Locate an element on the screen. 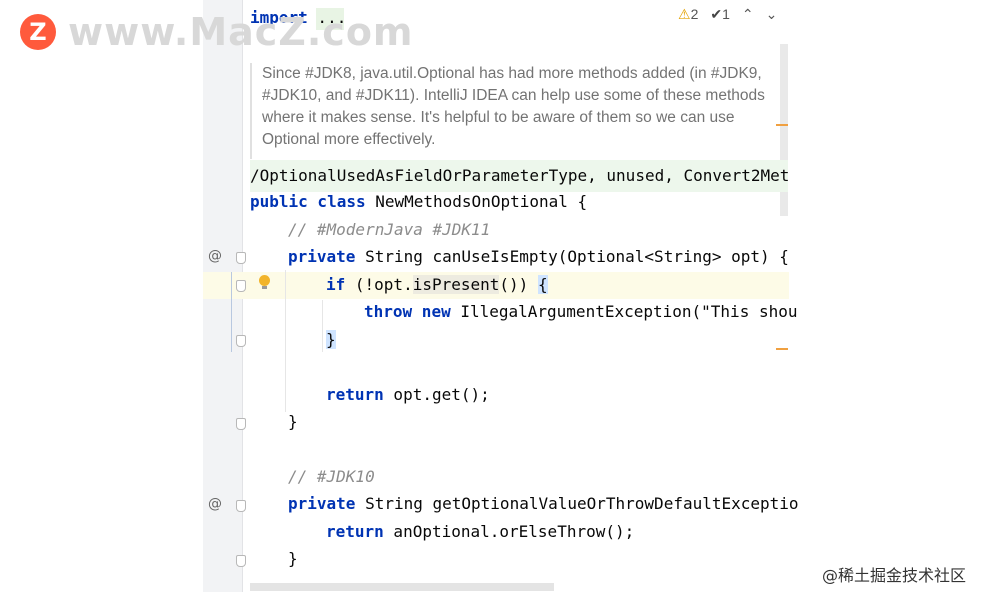  open-brace-highlight: { is located at coordinates (542, 284).